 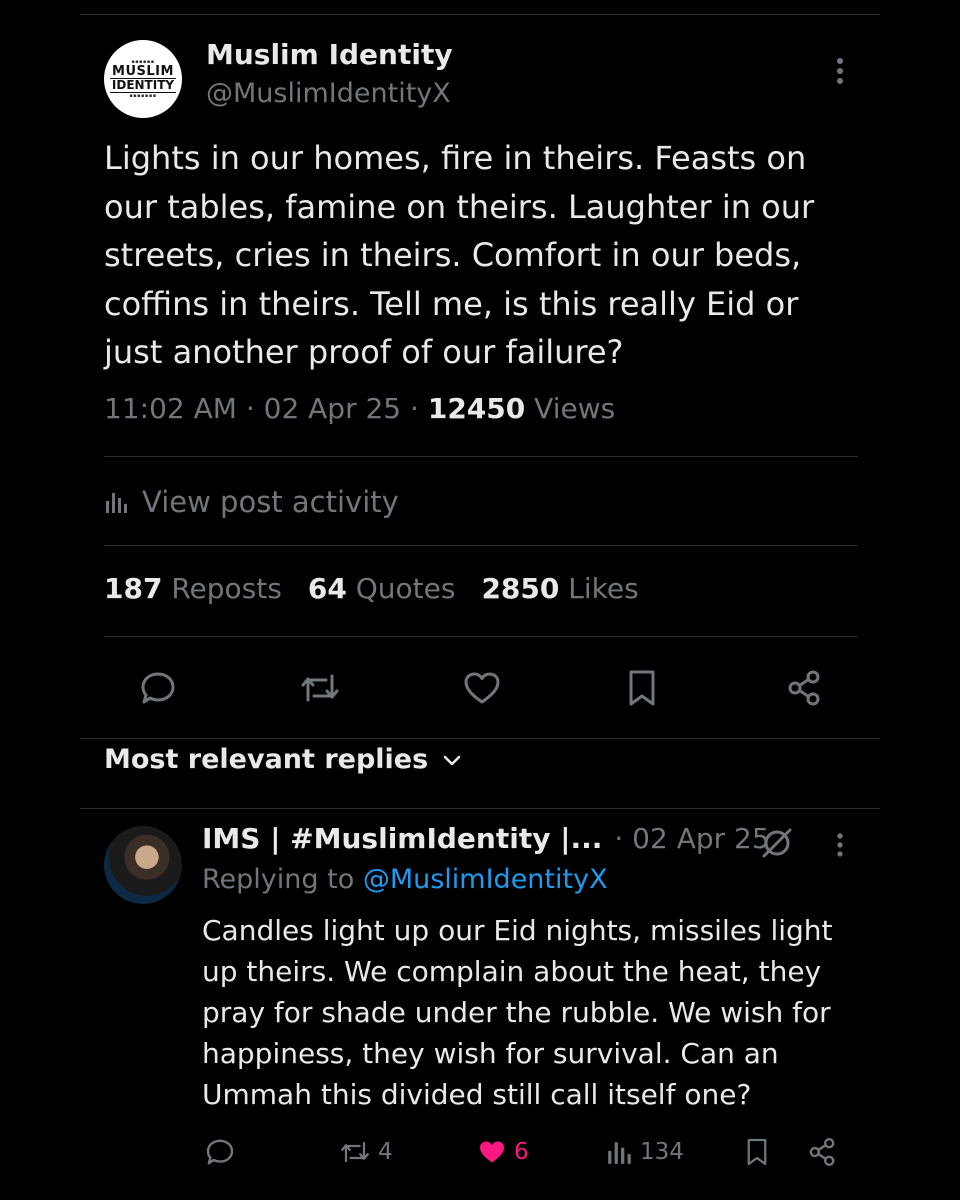 I want to click on likes-stat: 2850 Likes, so click(x=559, y=588).